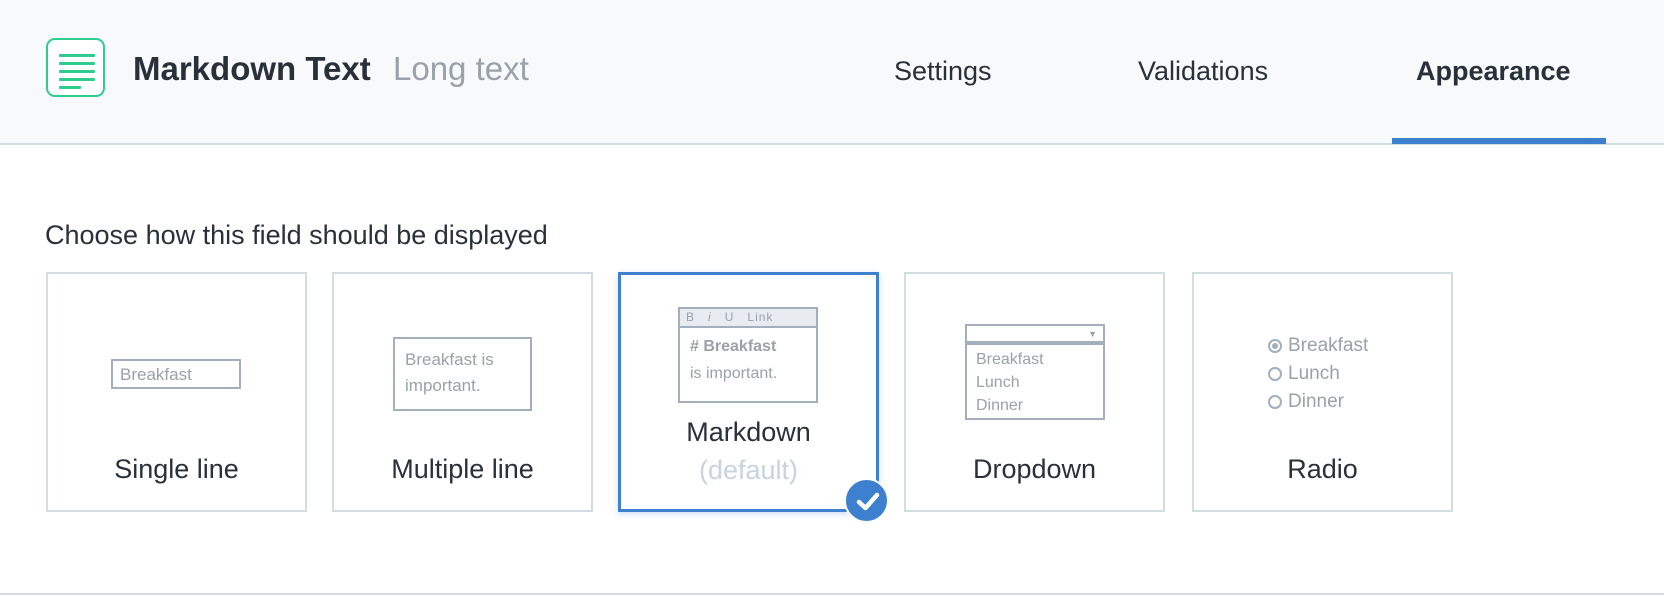  What do you see at coordinates (252, 68) in the screenshot?
I see `field-type-title: Markdown Text` at bounding box center [252, 68].